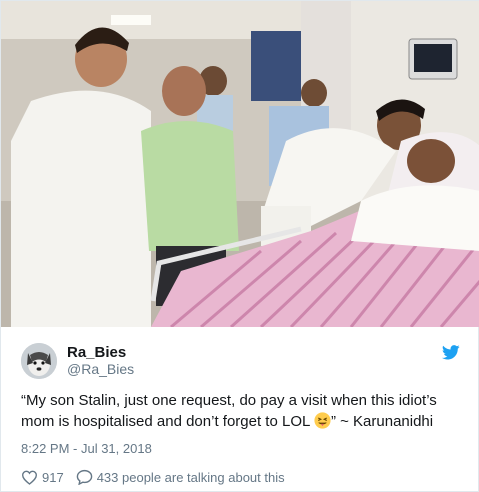  What do you see at coordinates (322, 420) in the screenshot?
I see `winking-tongue-emoji-icon` at bounding box center [322, 420].